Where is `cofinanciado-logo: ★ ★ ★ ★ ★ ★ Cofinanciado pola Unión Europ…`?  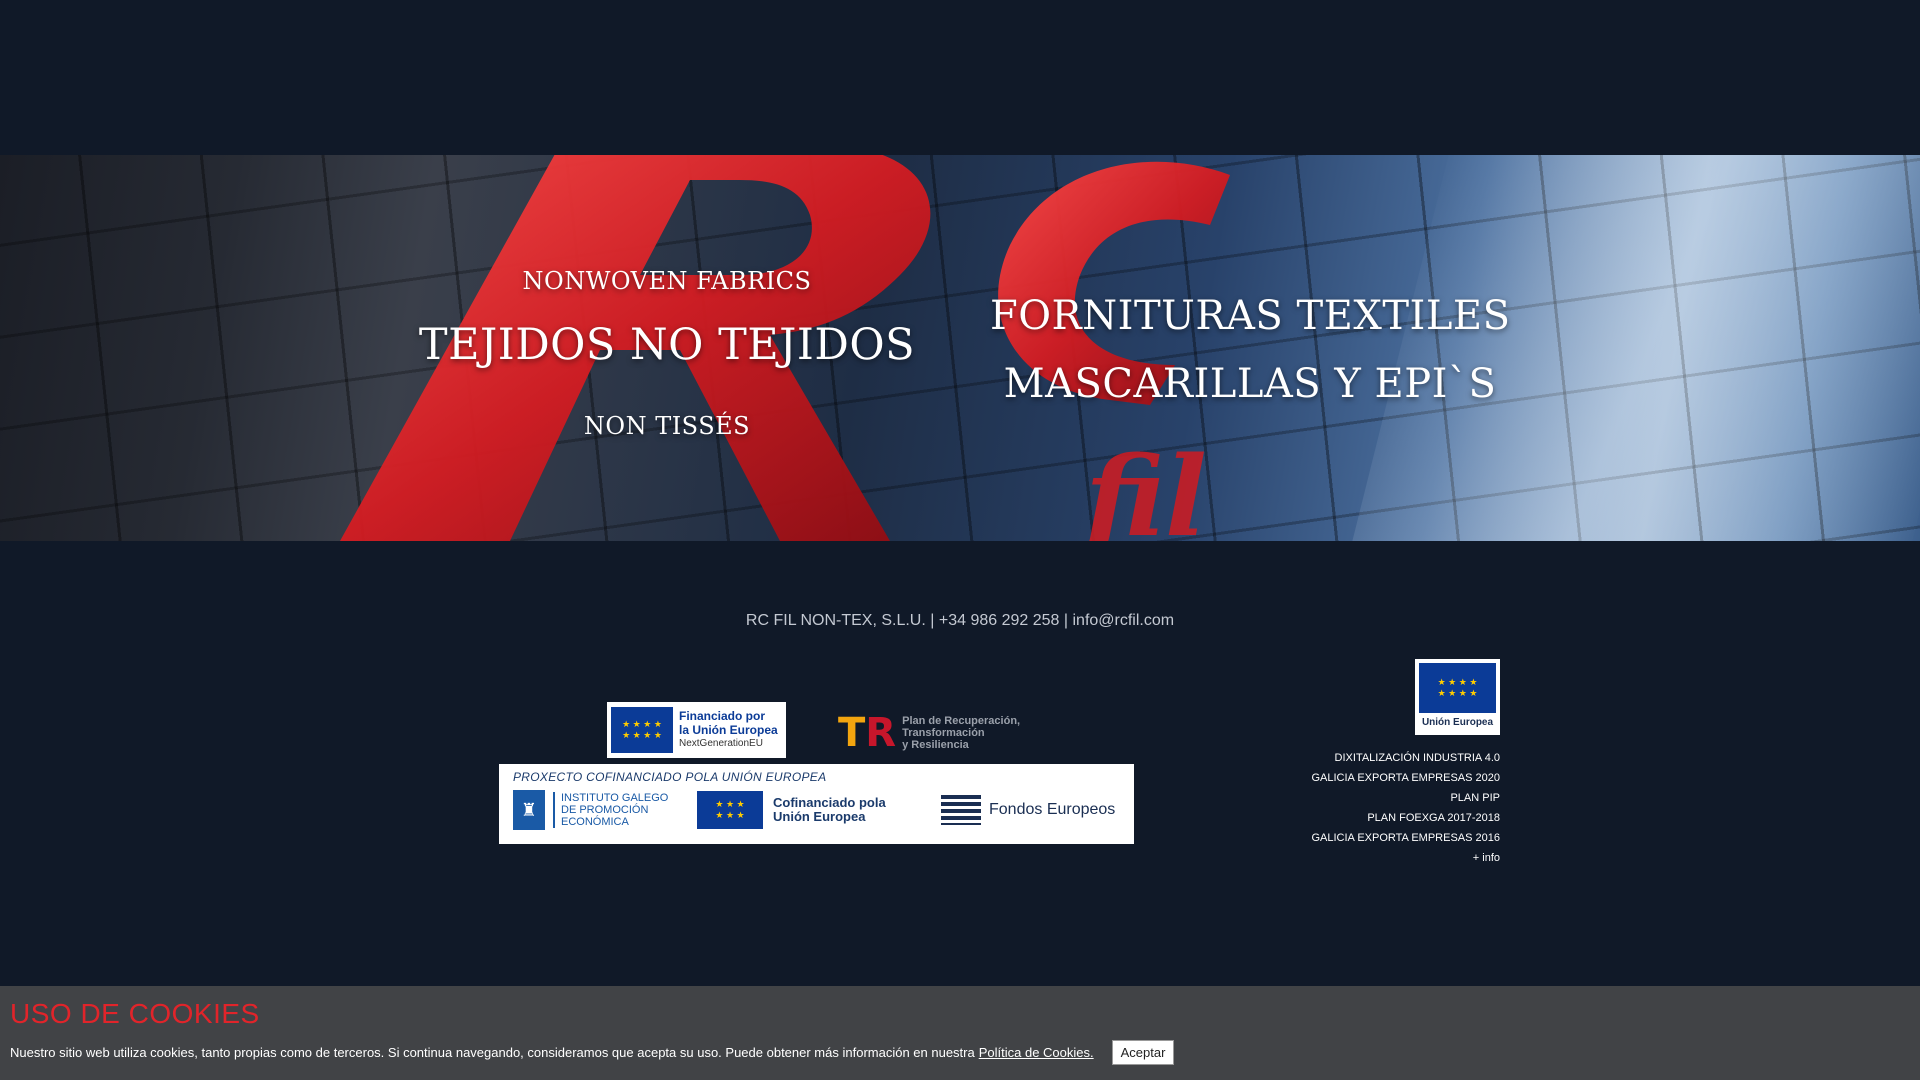
cofinanciado-logo: ★ ★ ★ ★ ★ ★ Cofinanciado pola Unión Europ… is located at coordinates (812, 810).